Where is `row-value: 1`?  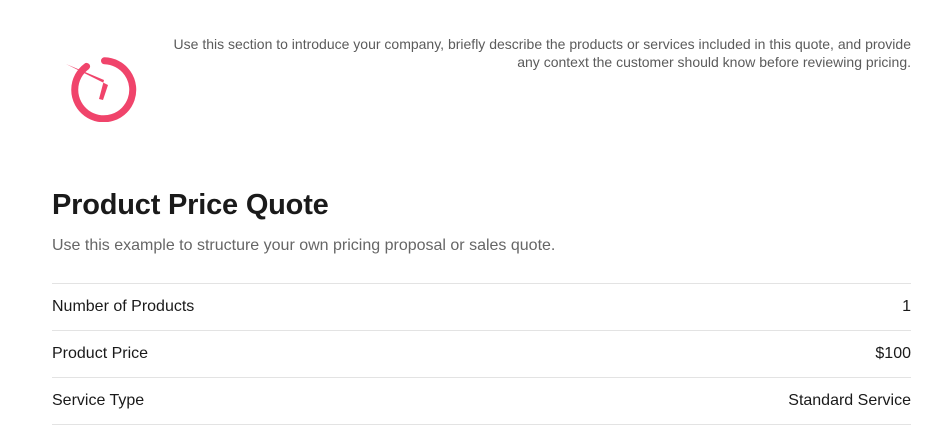 row-value: 1 is located at coordinates (906, 306).